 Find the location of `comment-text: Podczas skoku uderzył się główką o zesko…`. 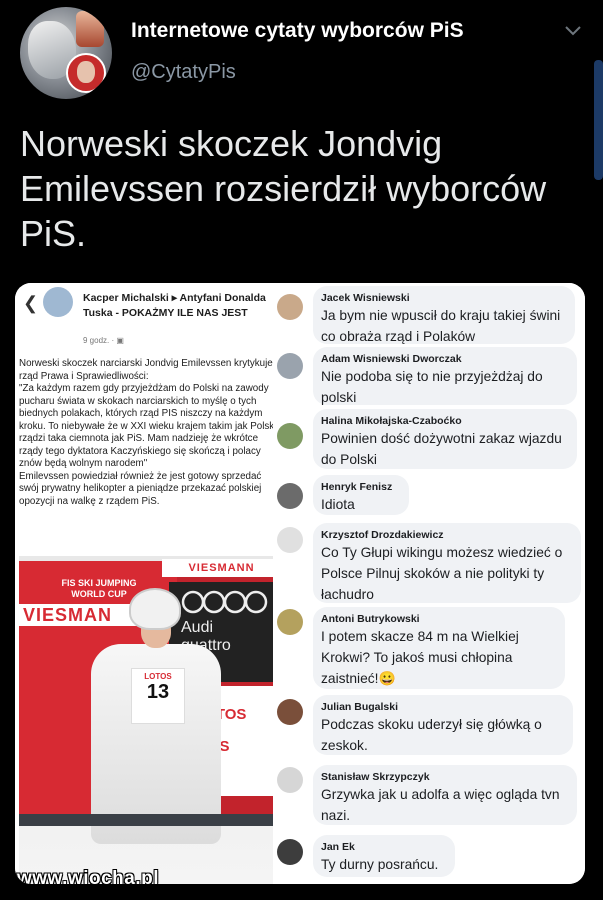

comment-text: Podczas skoku uderzył się główką o zesko… is located at coordinates (431, 735).